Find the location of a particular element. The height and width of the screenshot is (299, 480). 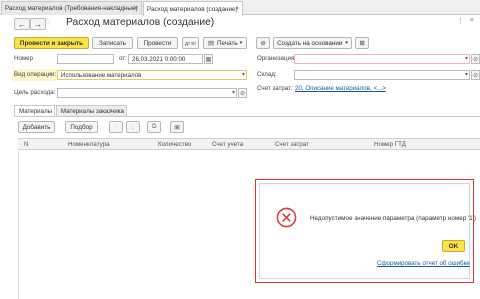

create-based-on-button: Создать на основании ▾ is located at coordinates (312, 43).